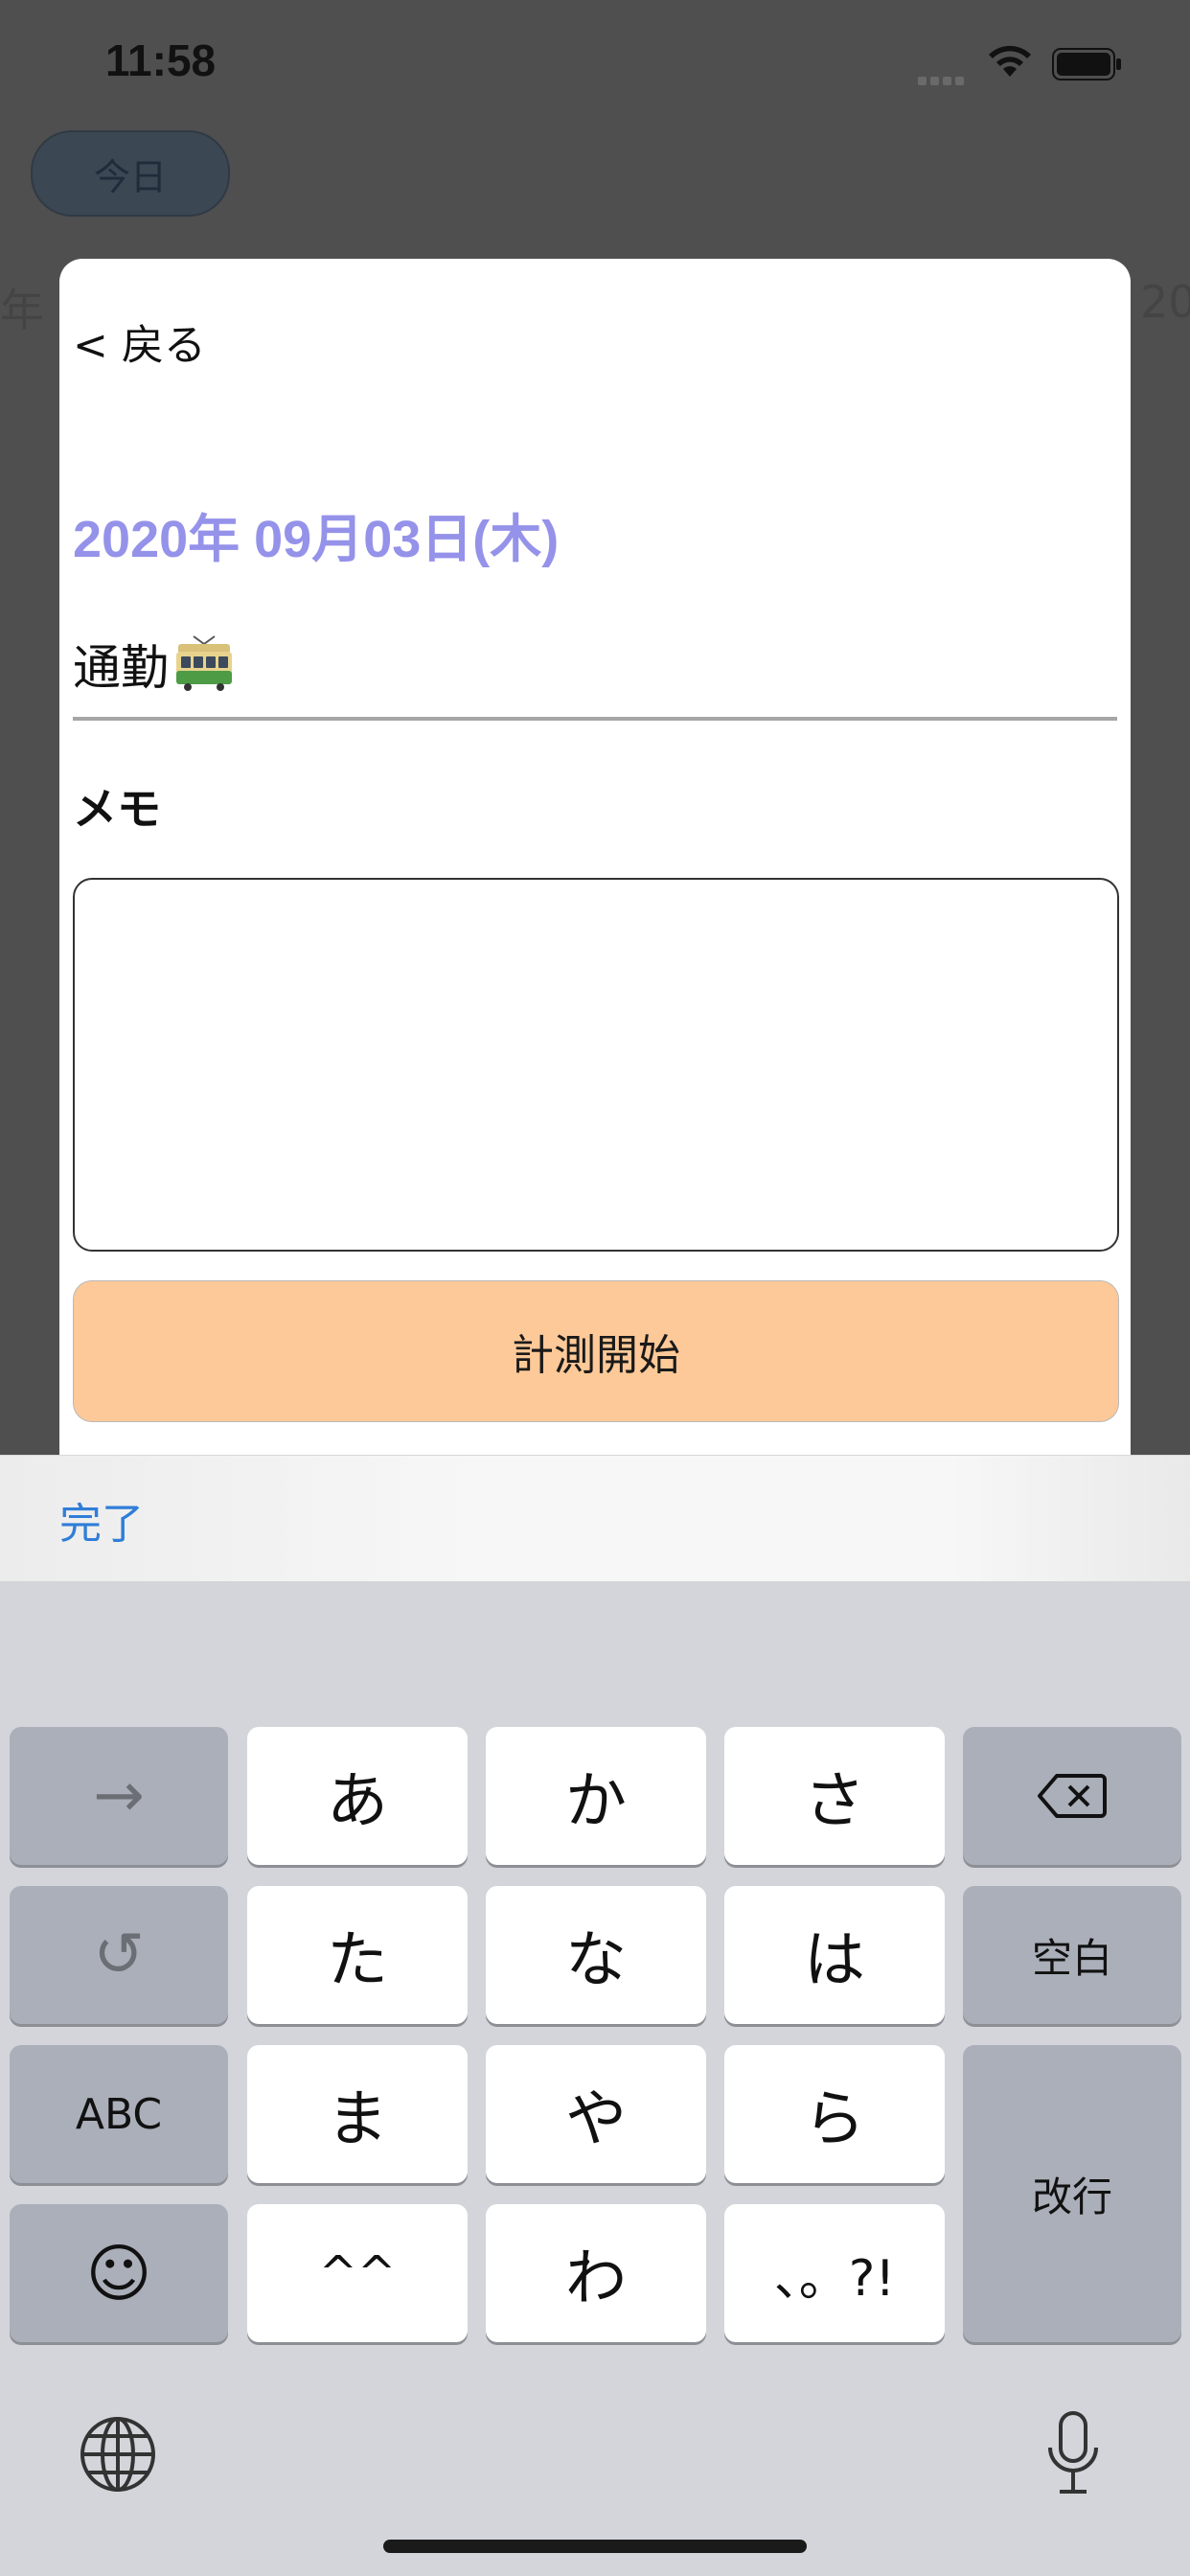 Image resolution: width=1190 pixels, height=2576 pixels. Describe the element at coordinates (1073, 2453) in the screenshot. I see `microphone-icon` at that location.